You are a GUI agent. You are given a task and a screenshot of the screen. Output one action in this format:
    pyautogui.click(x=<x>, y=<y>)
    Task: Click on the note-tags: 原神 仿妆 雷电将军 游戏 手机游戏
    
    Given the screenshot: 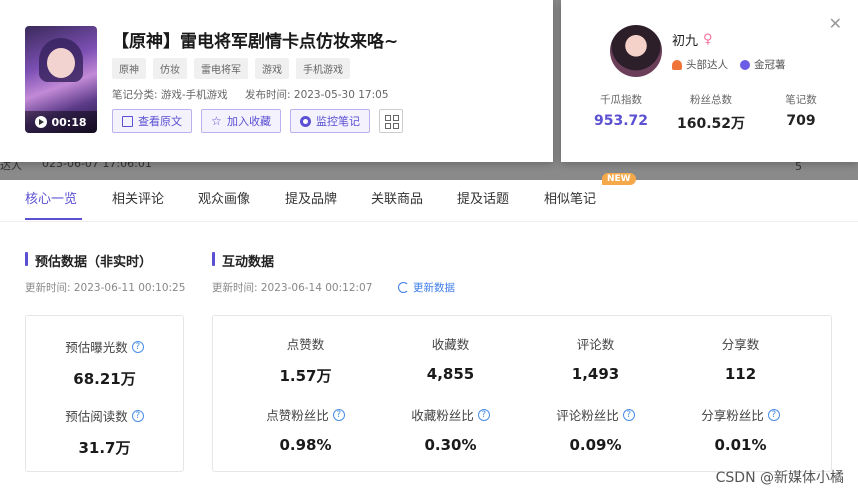 What is the action you would take?
    pyautogui.click(x=231, y=68)
    